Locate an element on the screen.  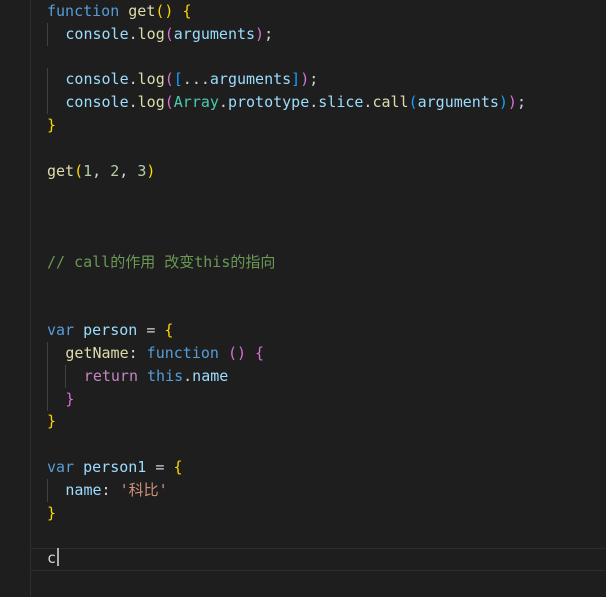
code-token: '科比' is located at coordinates (143, 489).